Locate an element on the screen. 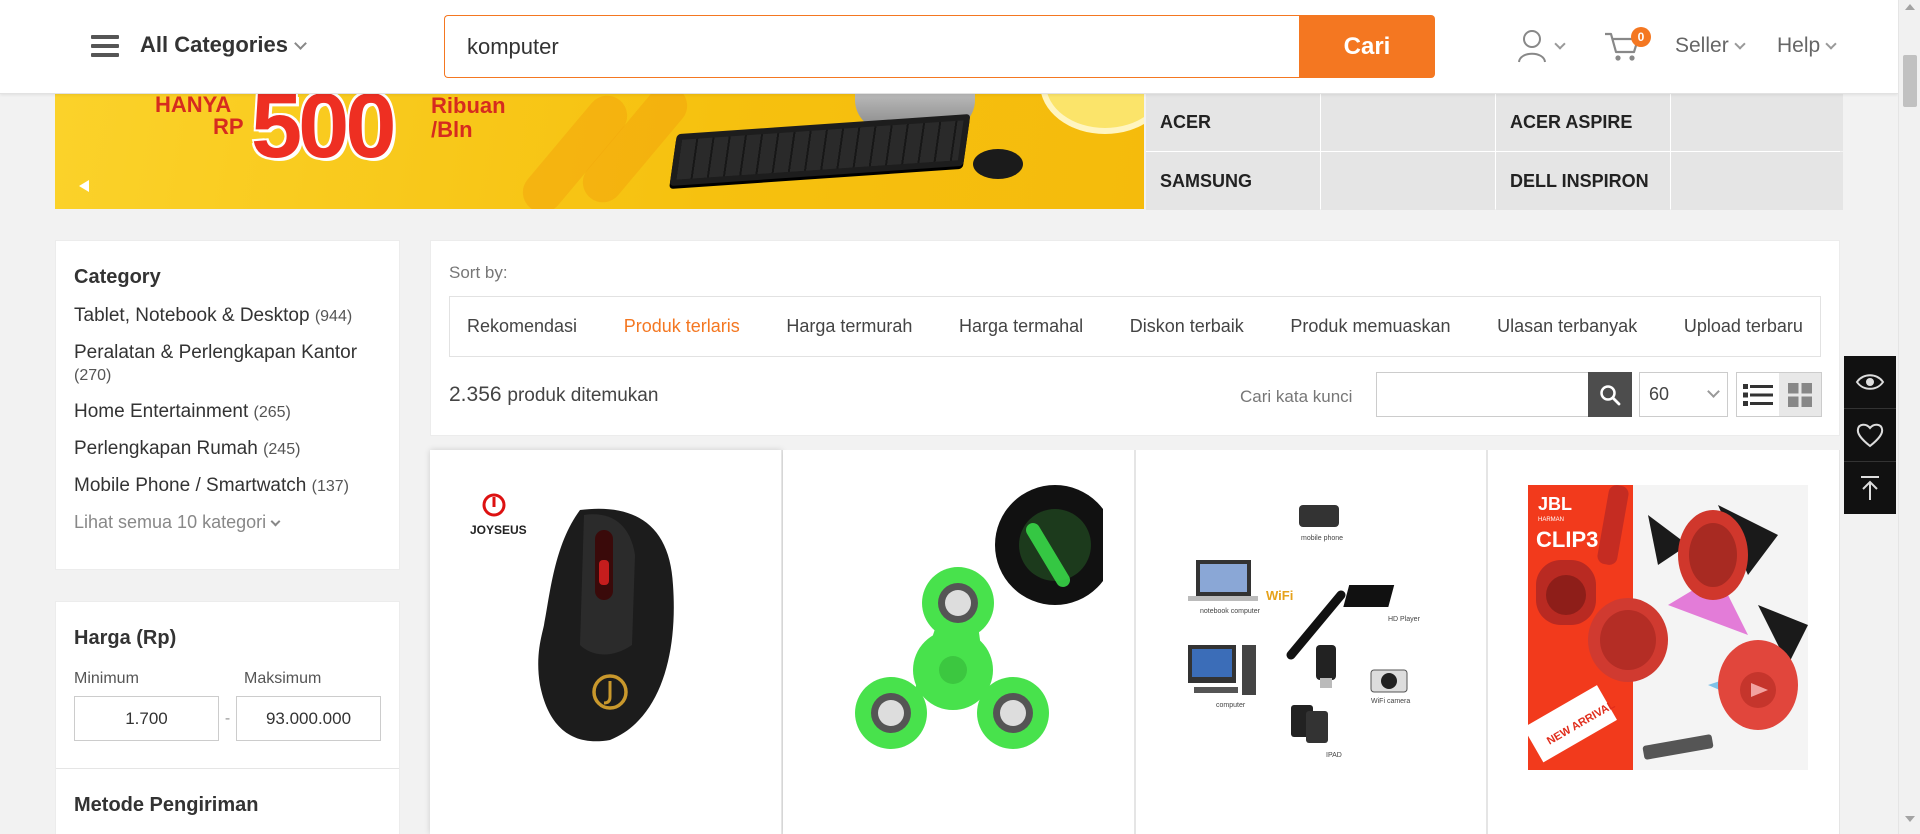 The height and width of the screenshot is (834, 1920). grid-view-button is located at coordinates (1800, 394).